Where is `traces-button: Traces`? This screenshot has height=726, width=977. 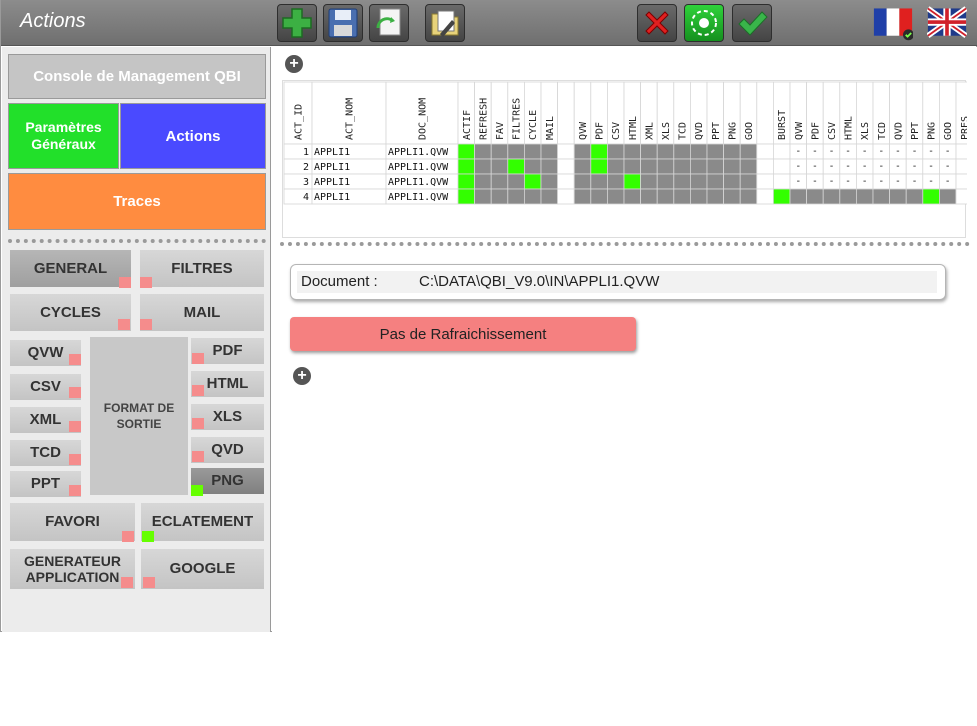
traces-button: Traces is located at coordinates (137, 201).